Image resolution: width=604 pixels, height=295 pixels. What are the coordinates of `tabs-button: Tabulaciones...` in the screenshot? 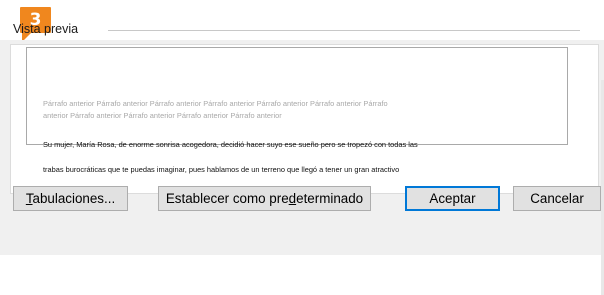 It's located at (70, 198).